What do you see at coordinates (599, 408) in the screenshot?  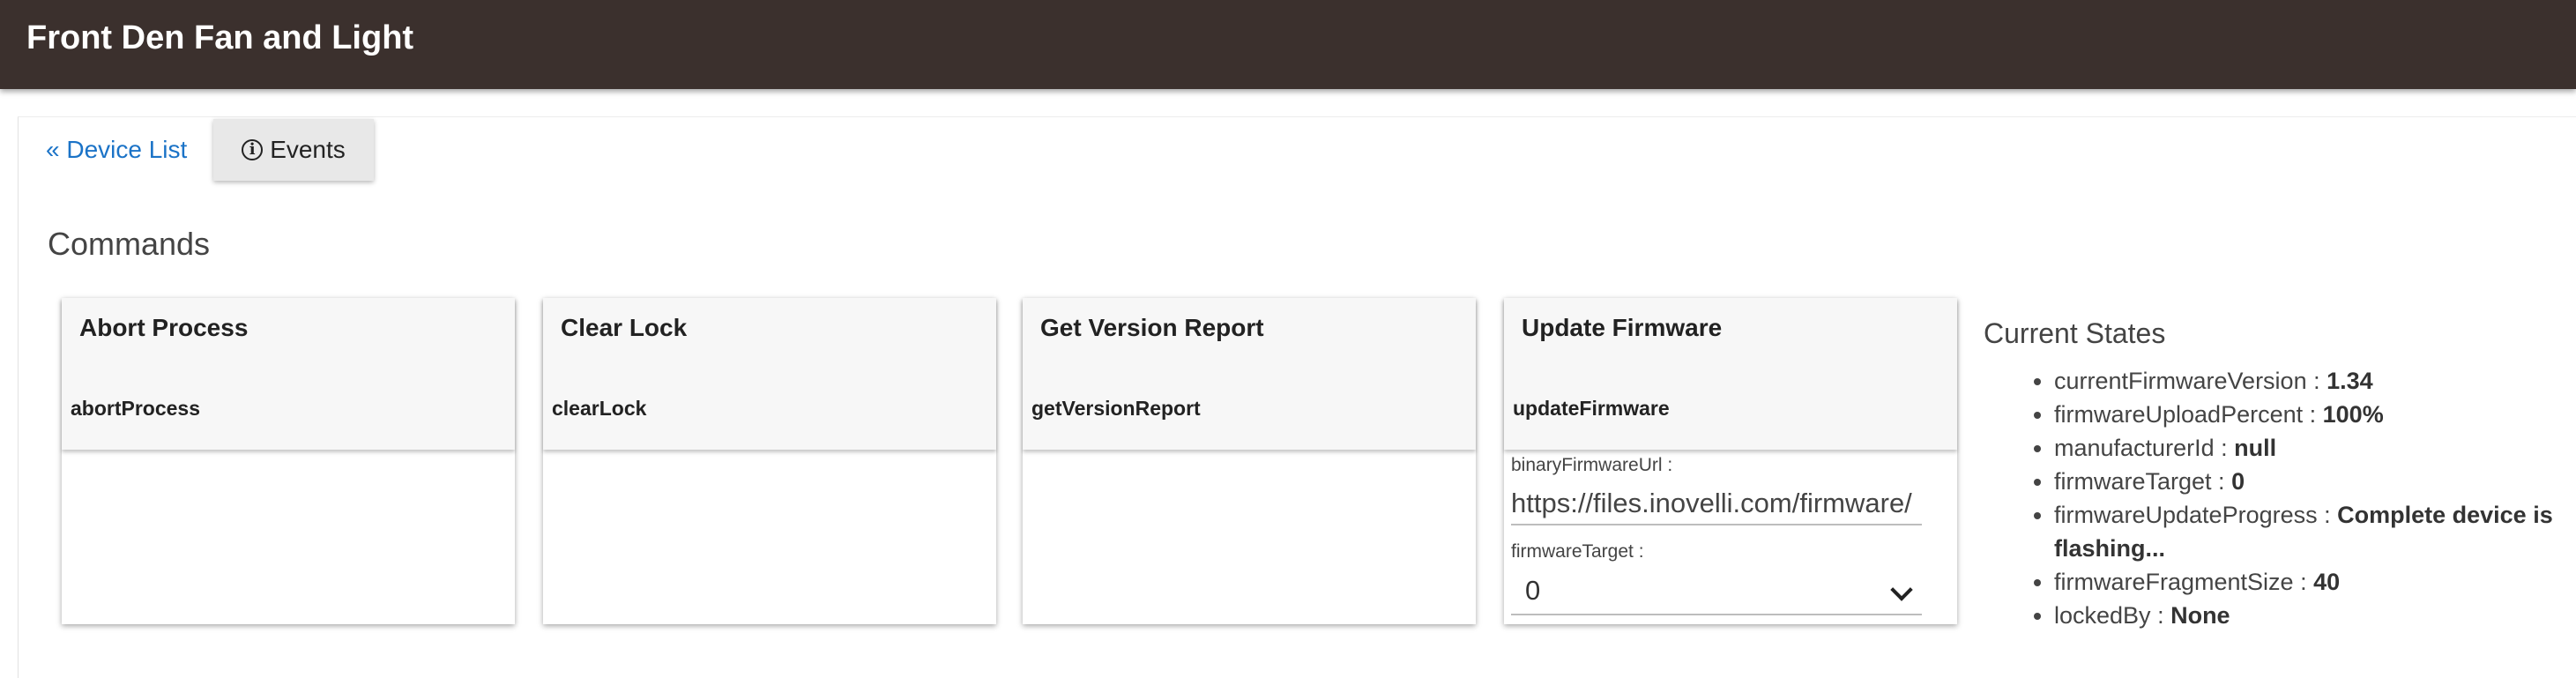 I see `command-name: clearLock` at bounding box center [599, 408].